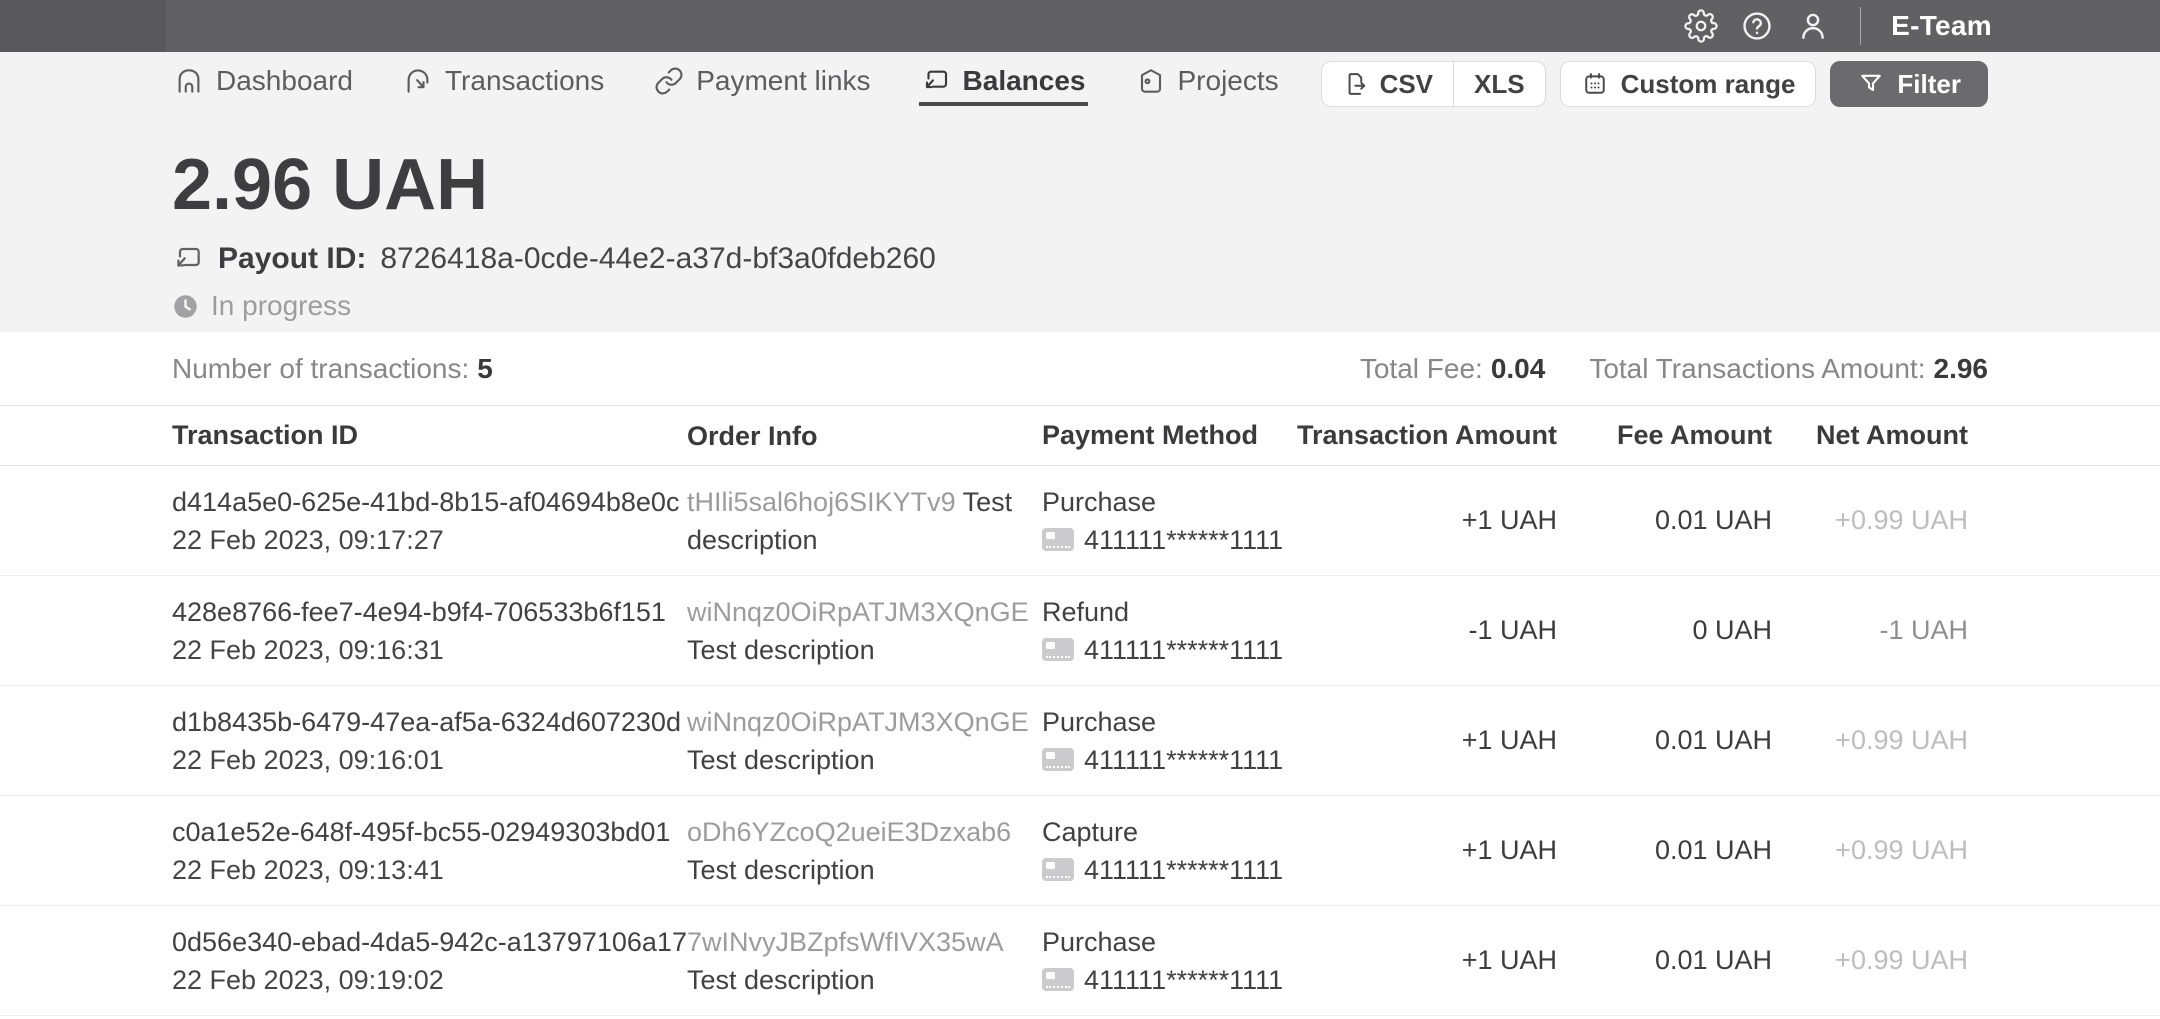 The image size is (2160, 1019). What do you see at coordinates (1813, 26) in the screenshot?
I see `user-icon` at bounding box center [1813, 26].